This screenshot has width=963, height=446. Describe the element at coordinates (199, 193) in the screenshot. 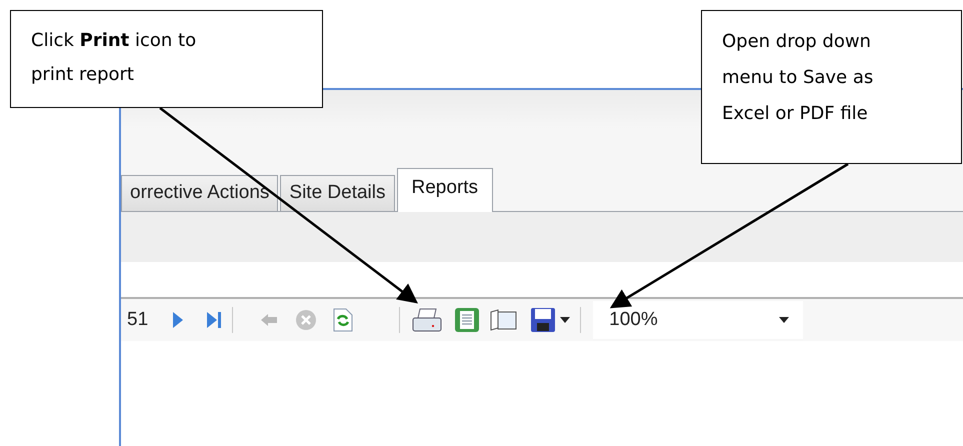

I see `tab: orrective Actions` at that location.